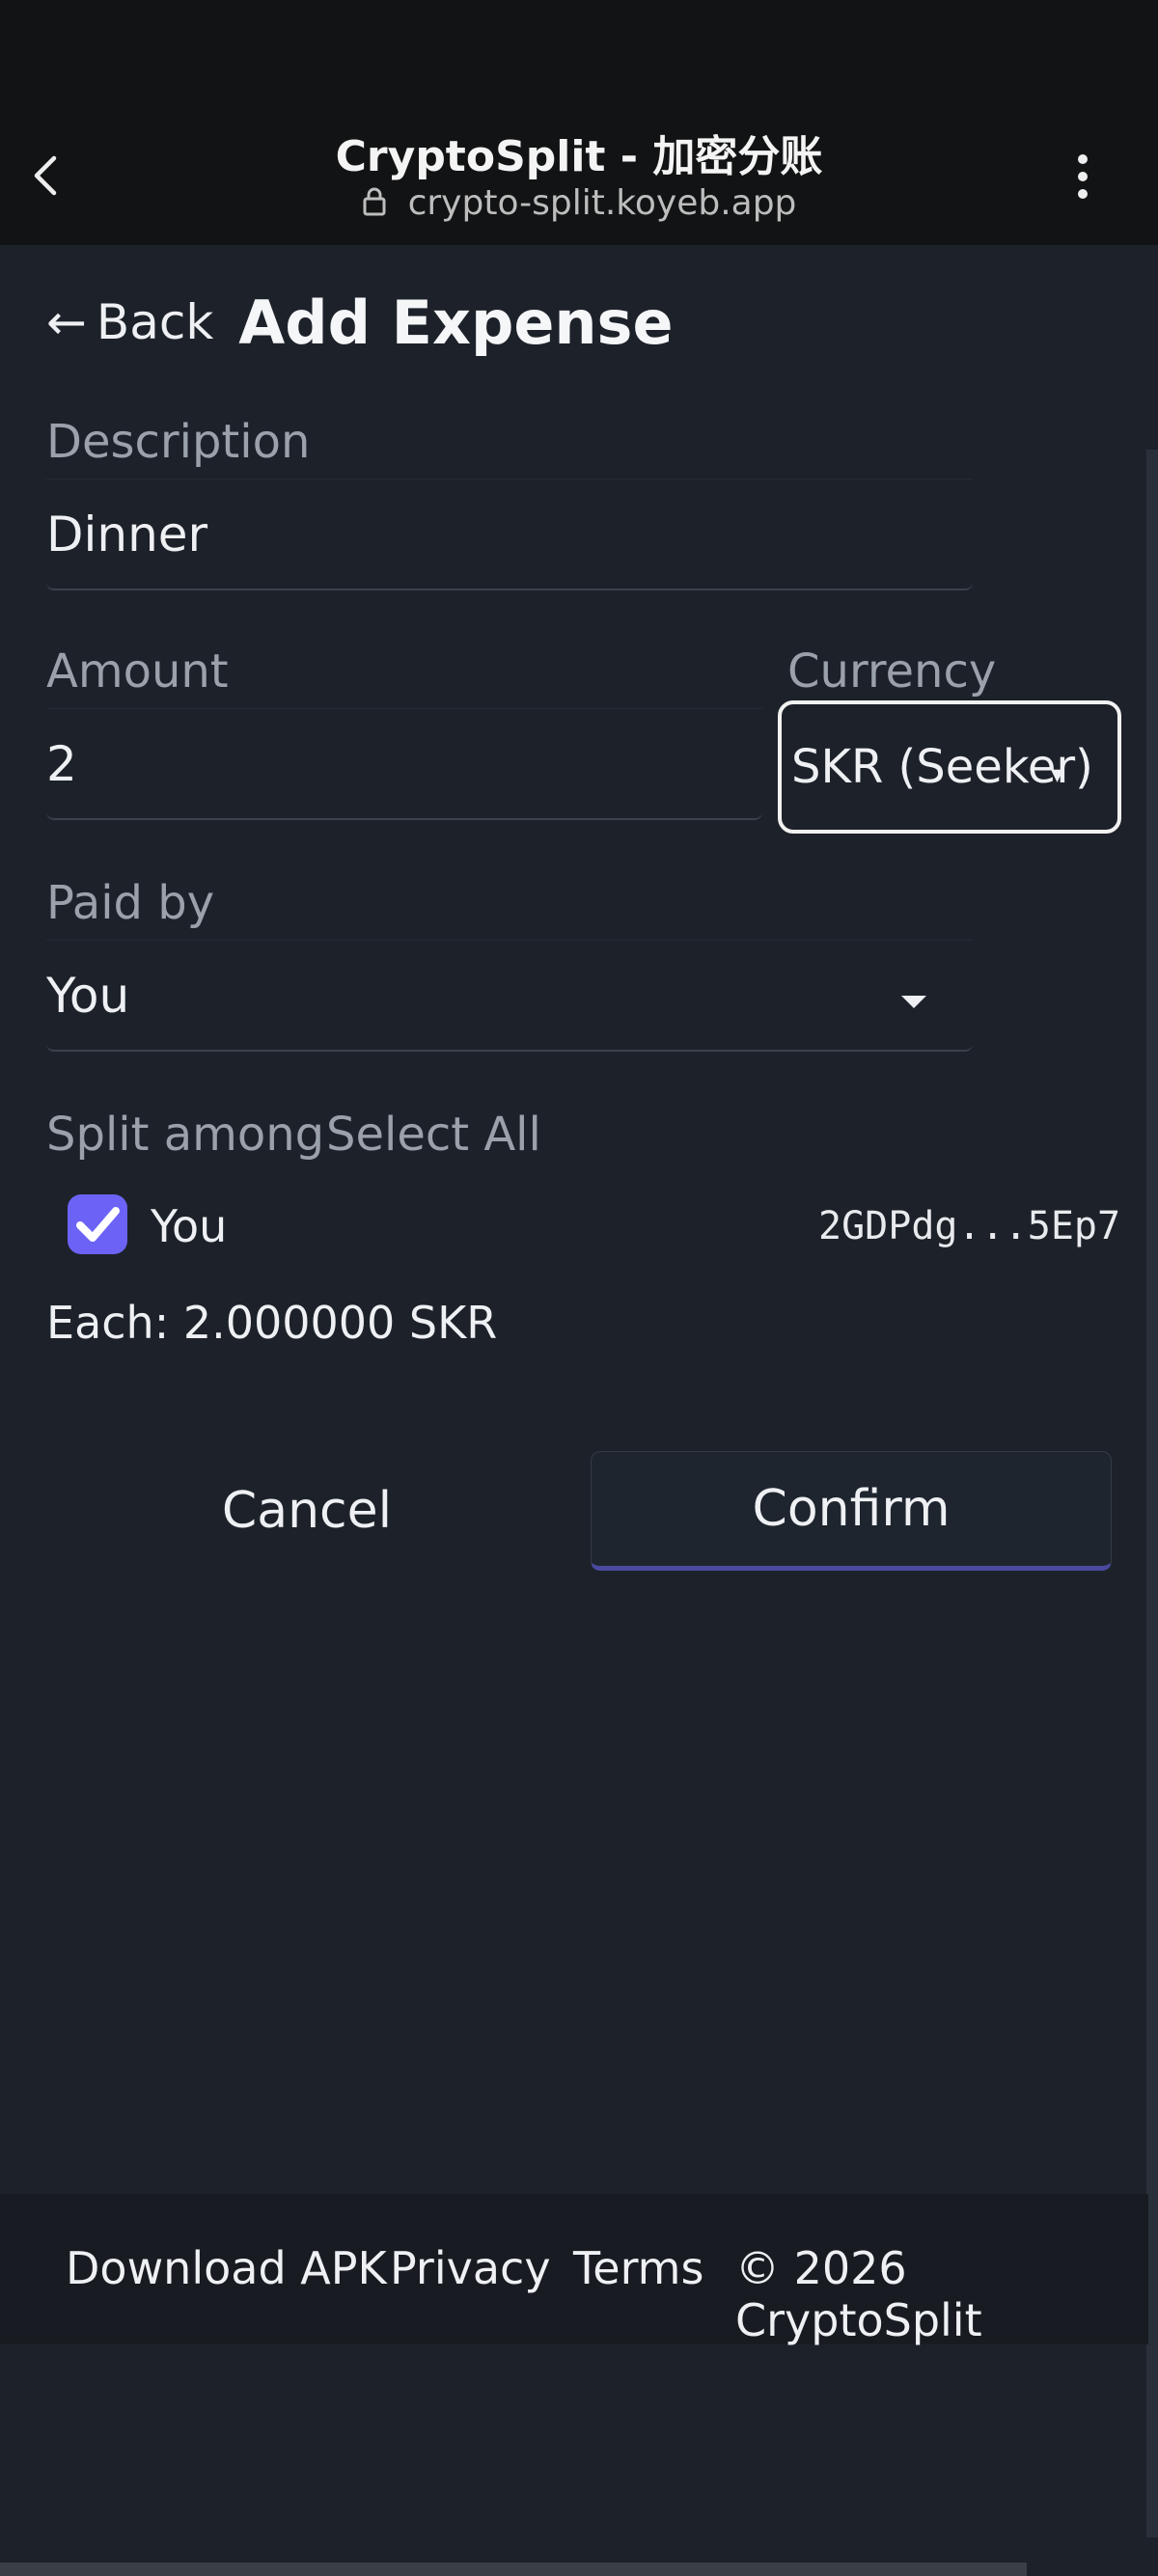  What do you see at coordinates (433, 1135) in the screenshot?
I see `select-all-button: Select All` at bounding box center [433, 1135].